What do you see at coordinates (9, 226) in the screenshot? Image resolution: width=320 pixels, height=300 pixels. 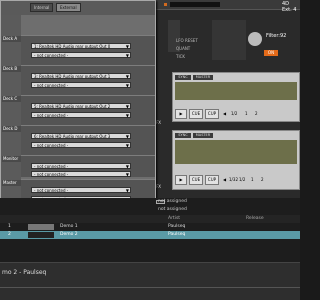 I see `track-num: 1` at bounding box center [9, 226].